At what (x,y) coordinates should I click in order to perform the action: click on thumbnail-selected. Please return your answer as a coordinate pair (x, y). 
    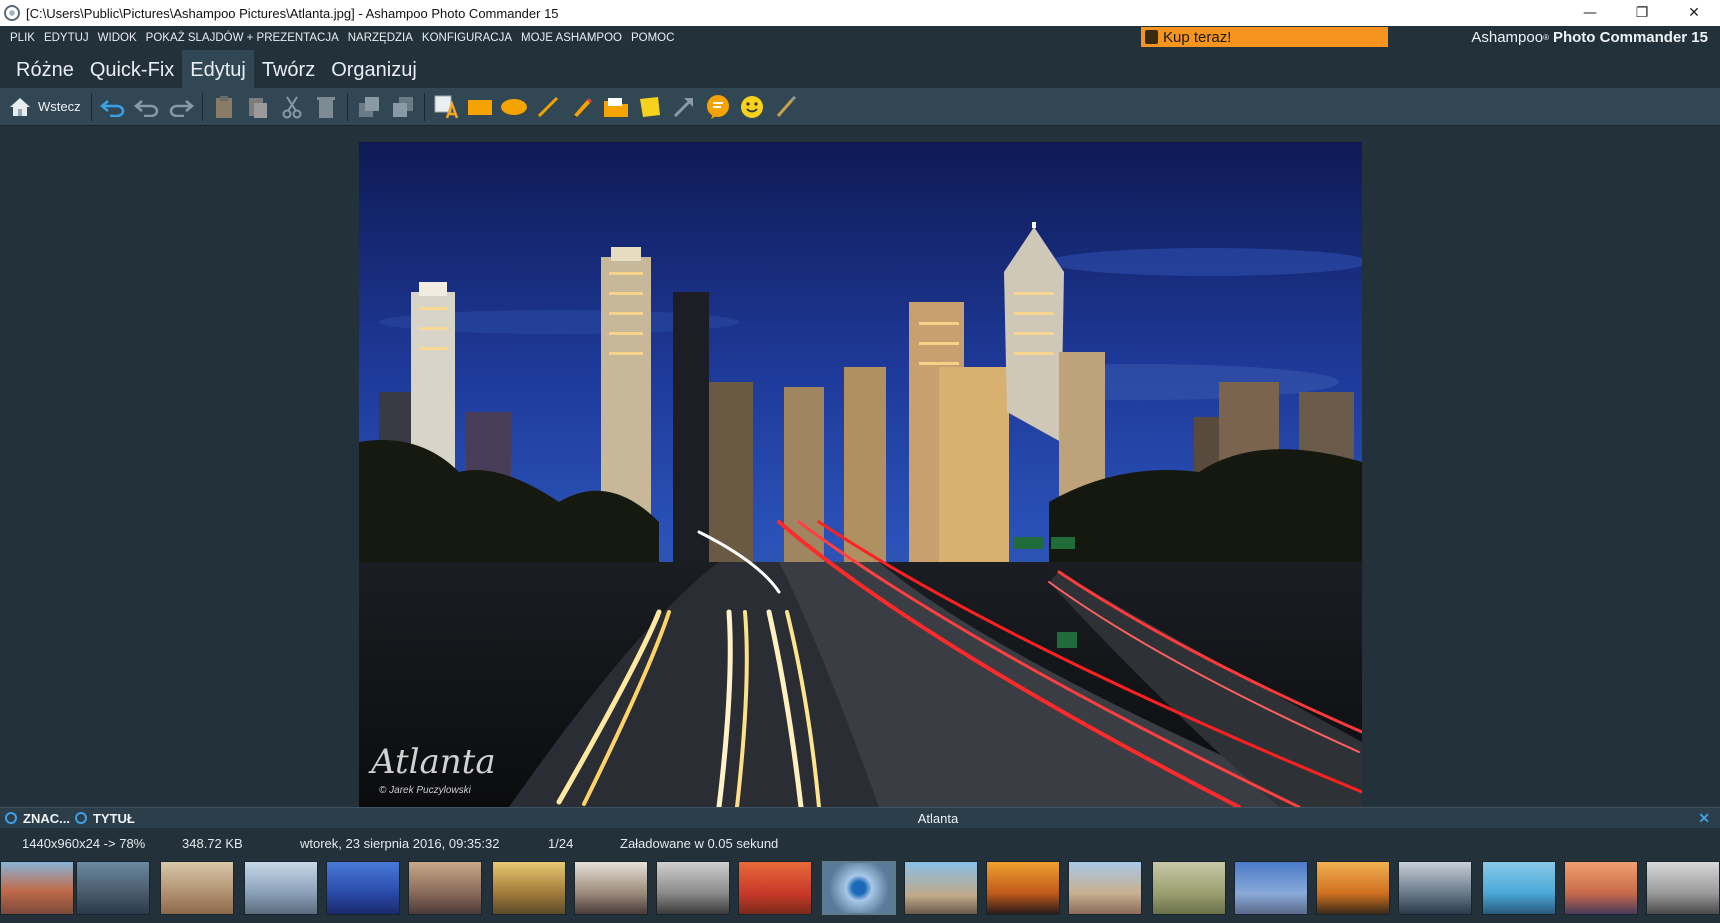
    Looking at the image, I should click on (859, 888).